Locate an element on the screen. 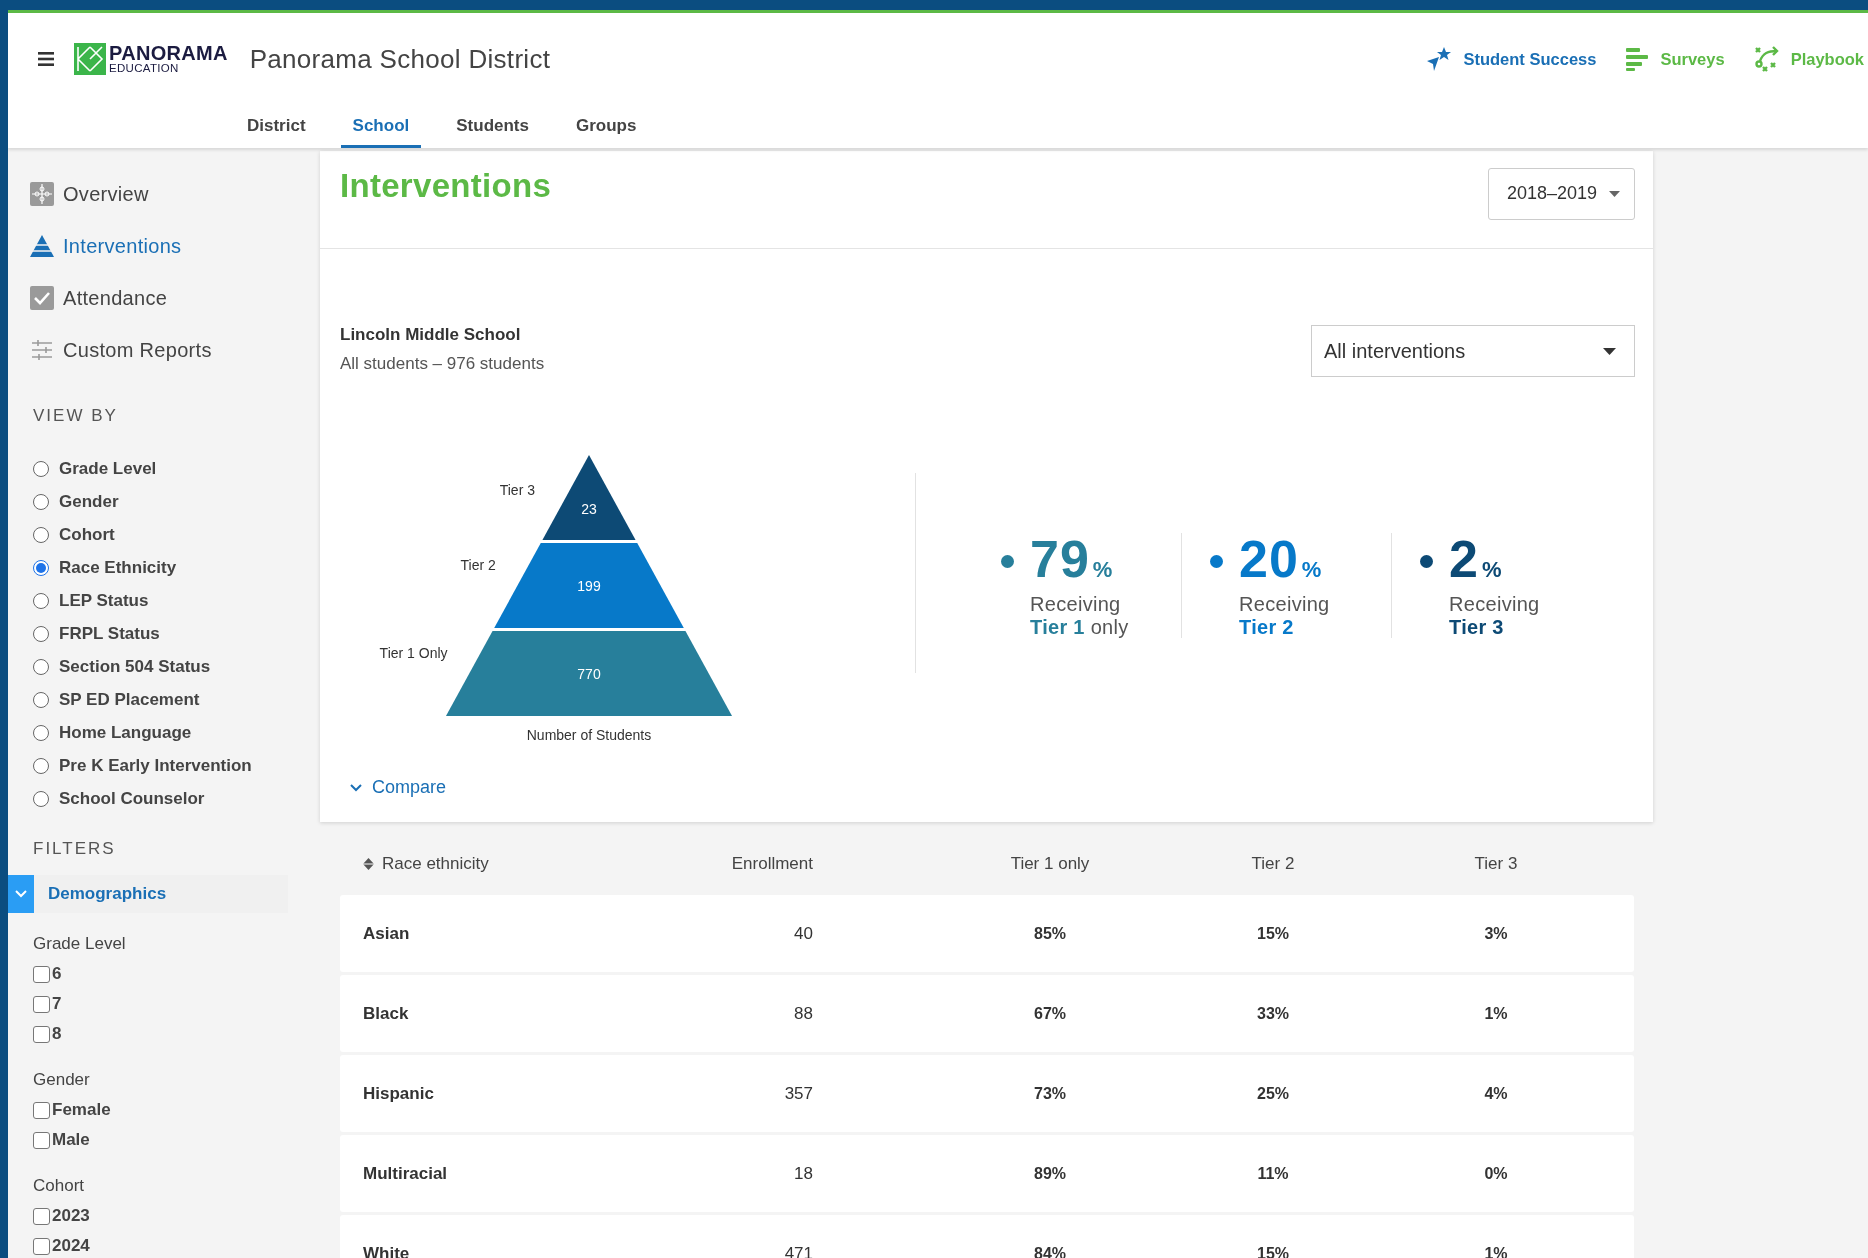 Image resolution: width=1868 pixels, height=1258 pixels. table-cell: 33% is located at coordinates (1273, 1013).